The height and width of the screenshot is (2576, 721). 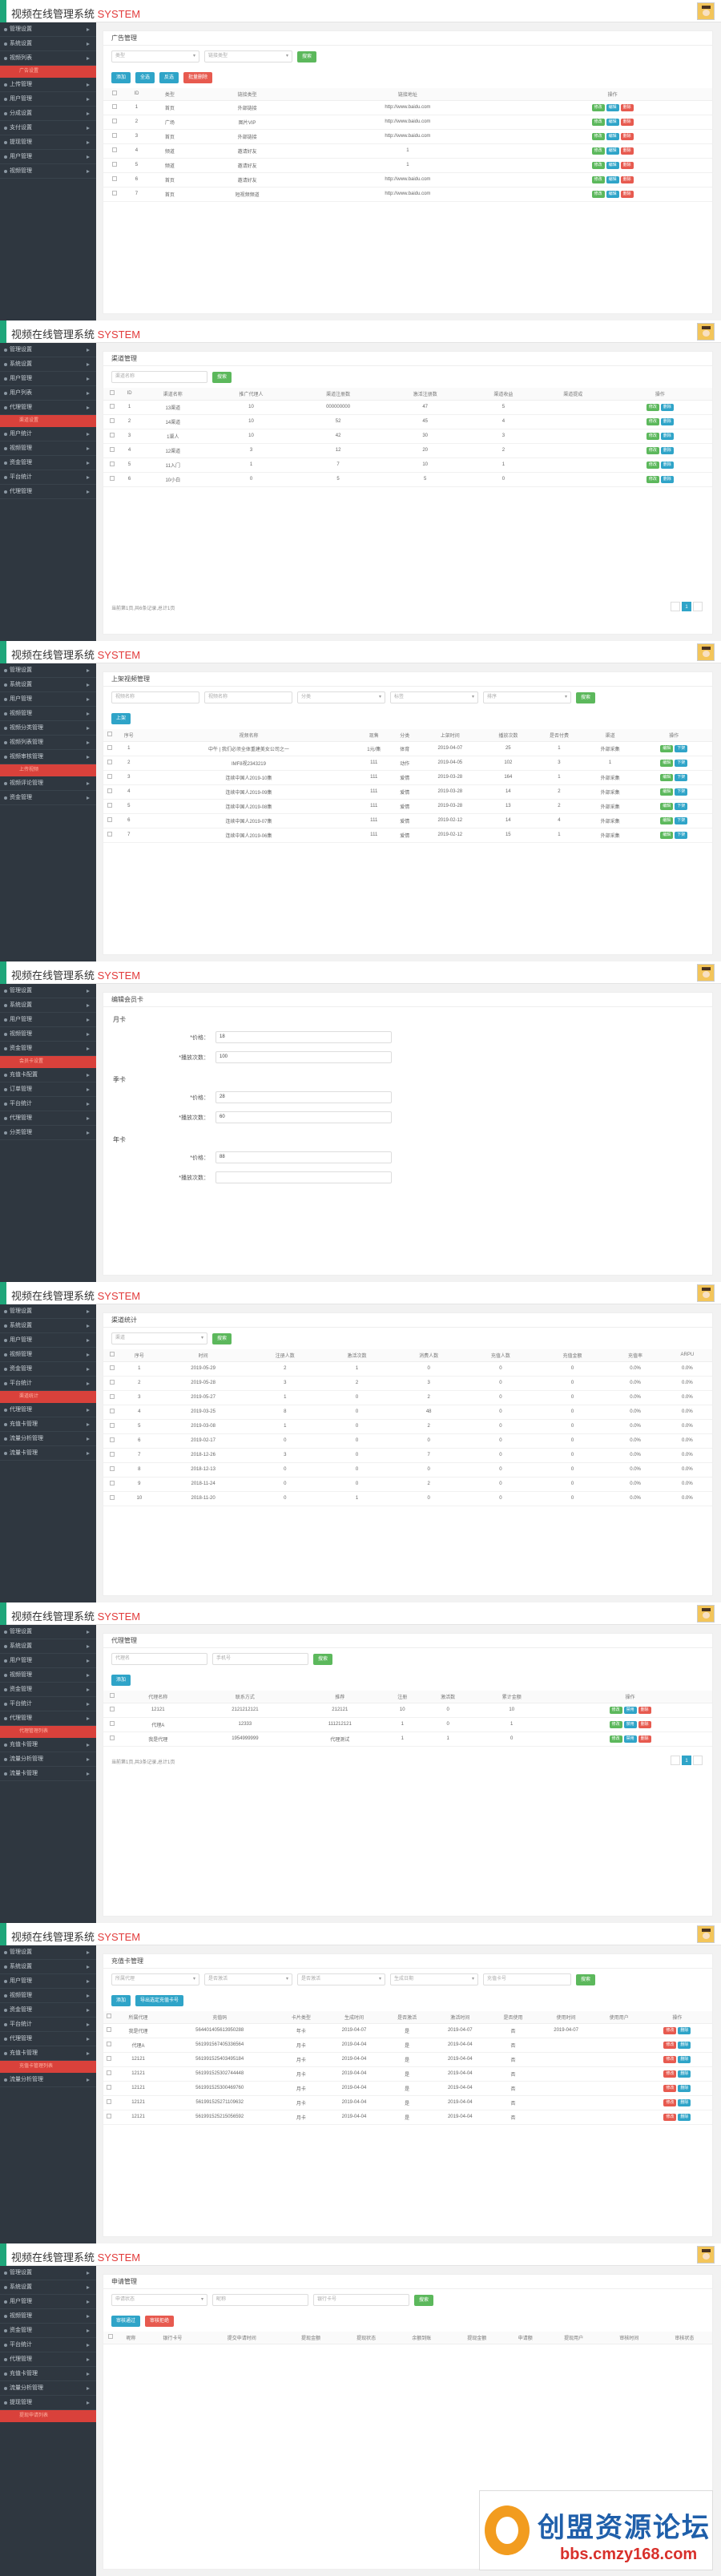 I want to click on sidebar-item: 渠道设置, so click(x=48, y=421).